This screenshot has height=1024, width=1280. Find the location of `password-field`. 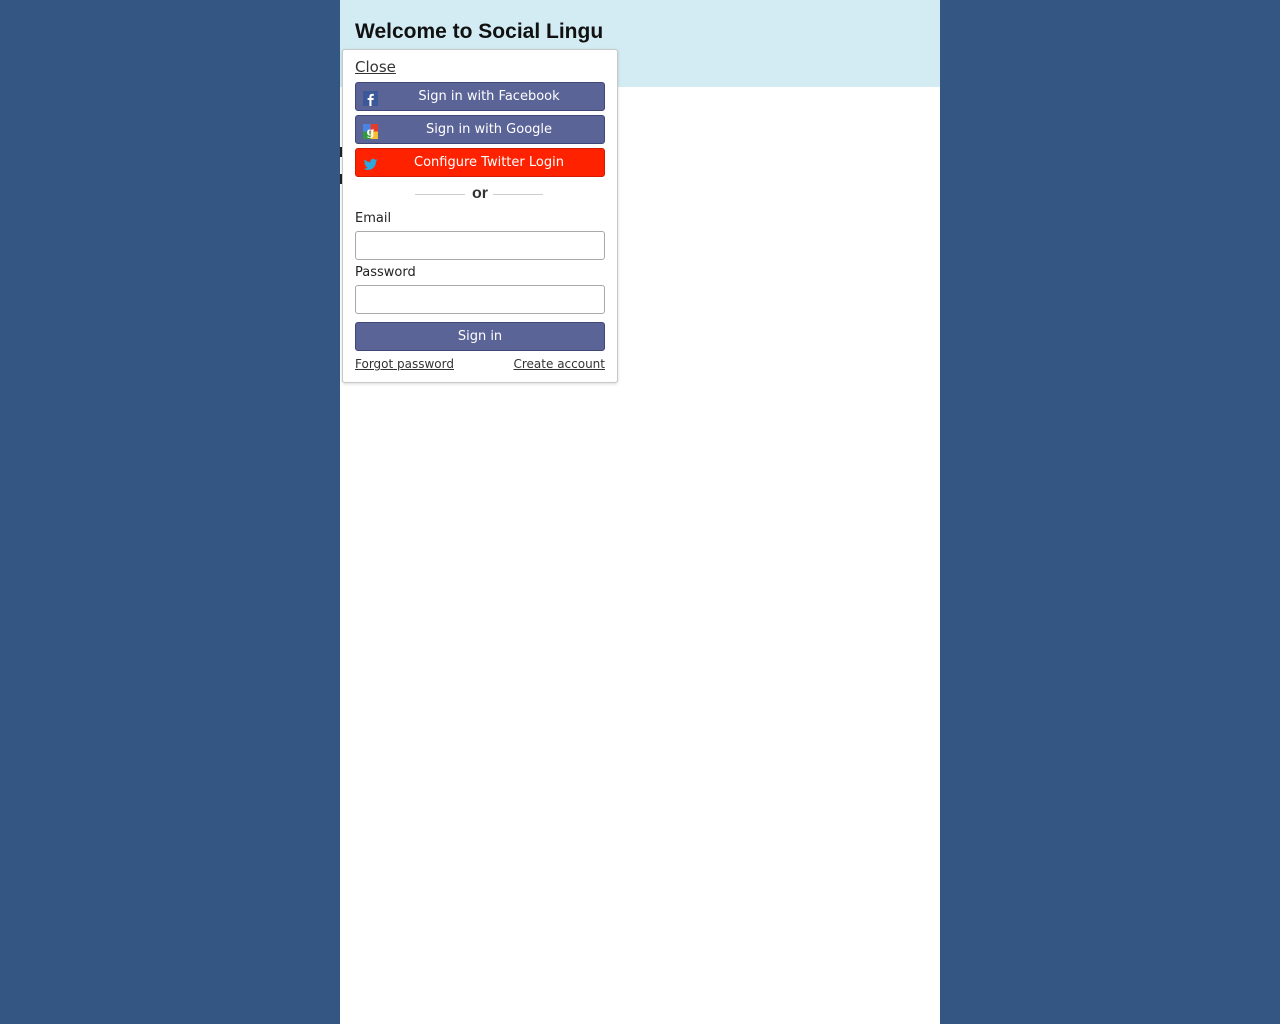

password-field is located at coordinates (480, 299).